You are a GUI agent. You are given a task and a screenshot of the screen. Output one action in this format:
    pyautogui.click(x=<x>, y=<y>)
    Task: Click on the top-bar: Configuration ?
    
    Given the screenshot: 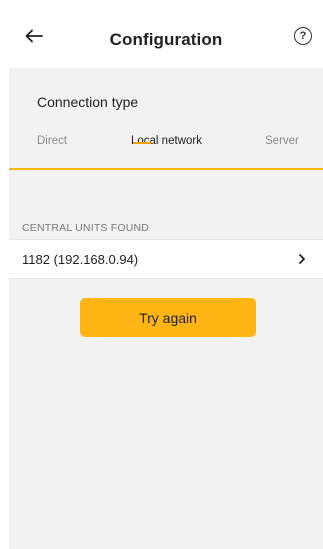 What is the action you would take?
    pyautogui.click(x=166, y=39)
    